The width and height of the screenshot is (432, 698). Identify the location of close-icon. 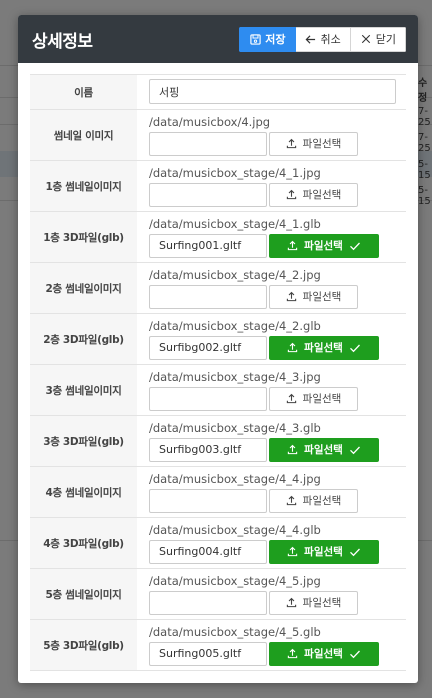
(366, 39).